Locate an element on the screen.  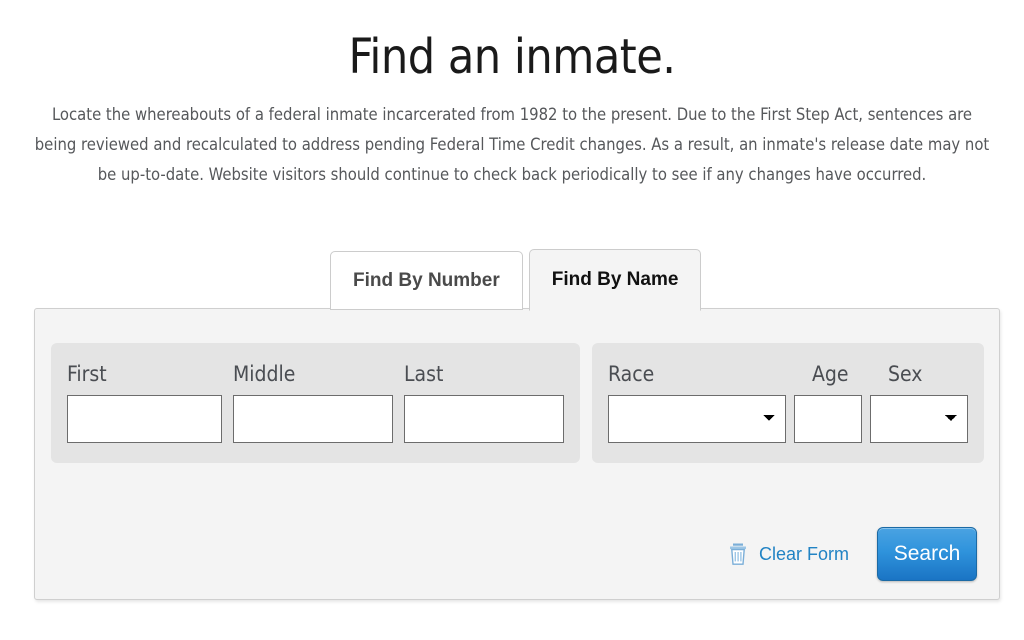
tab-find-by-name-label: Find By Name is located at coordinates (615, 279).